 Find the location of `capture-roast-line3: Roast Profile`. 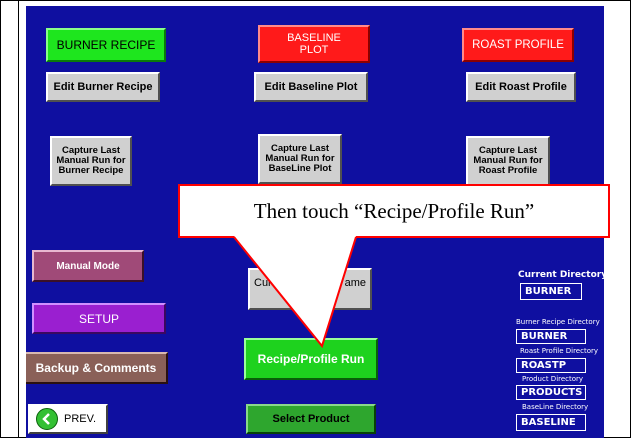

capture-roast-line3: Roast Profile is located at coordinates (508, 170).